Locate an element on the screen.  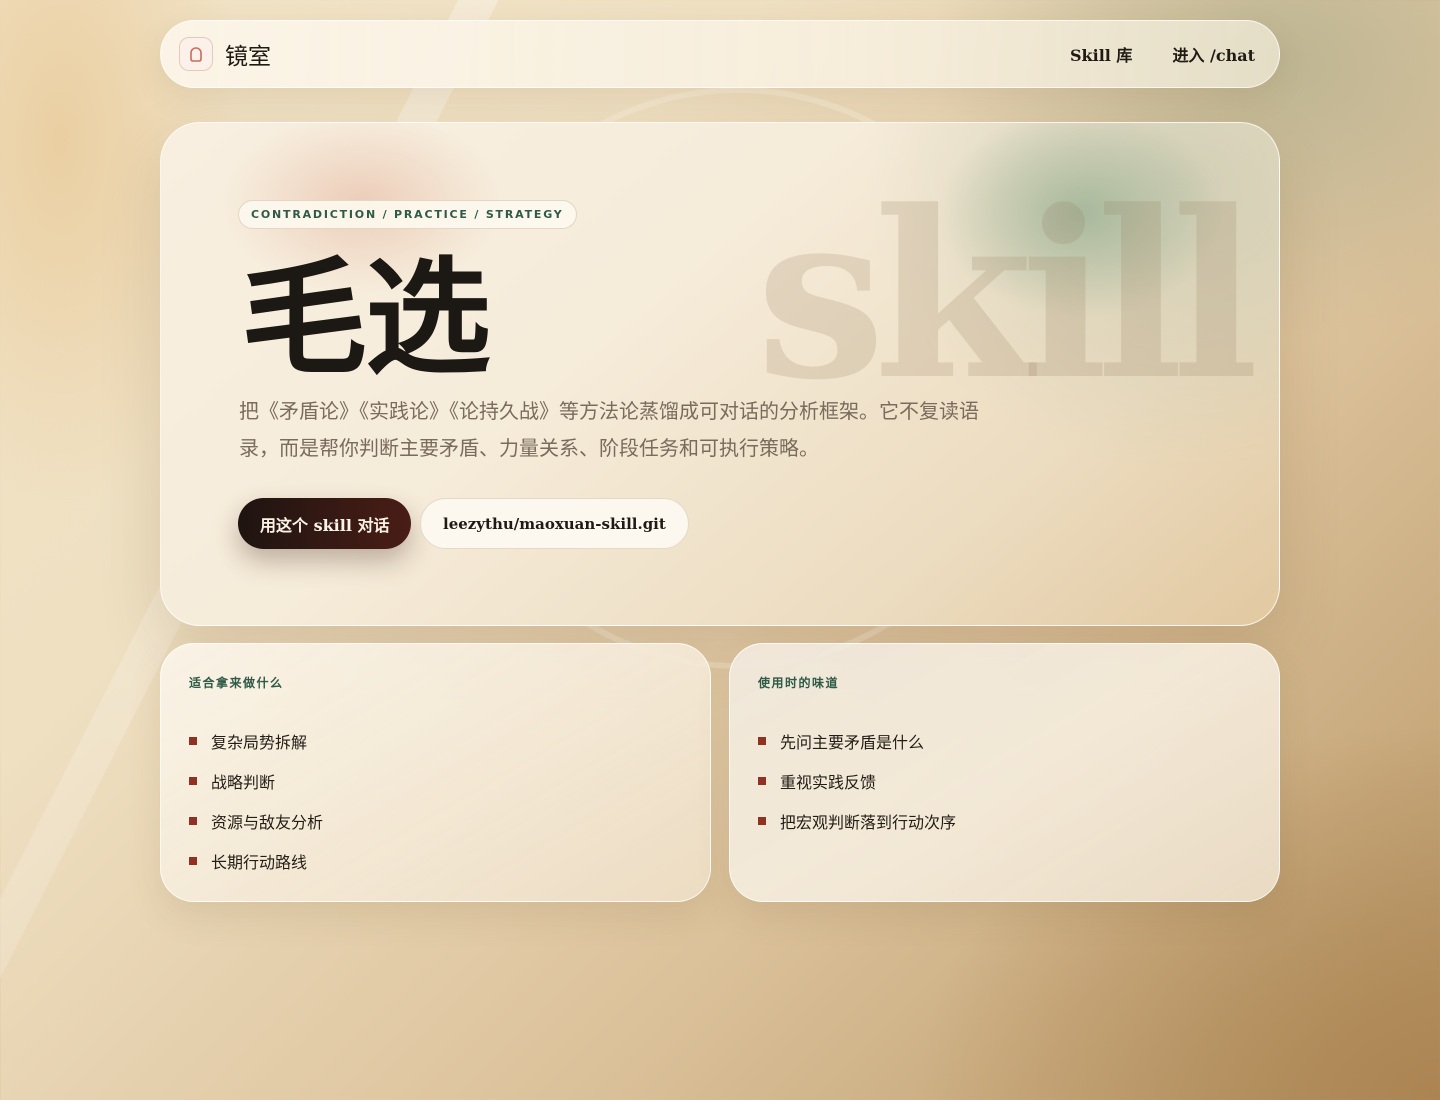
use-cases-card: 适合拿来做什么 复杂局势拆解 战略判断 资源与敌友分析 长期行动路线 is located at coordinates (435, 772).